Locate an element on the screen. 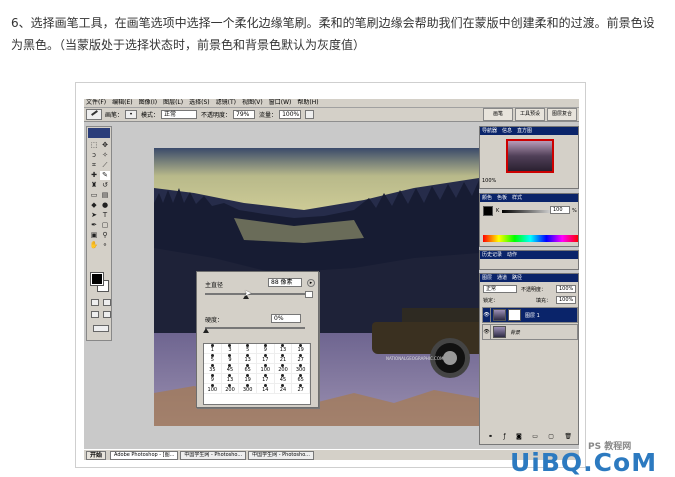 The image size is (675, 477). fill-field: 100% is located at coordinates (566, 300).